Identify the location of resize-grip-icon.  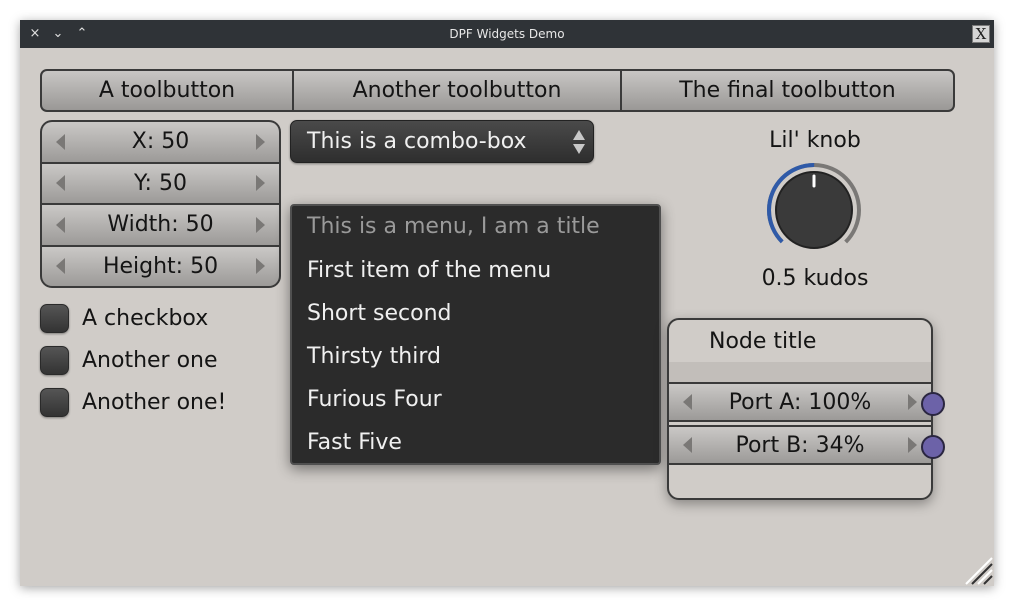
(979, 571).